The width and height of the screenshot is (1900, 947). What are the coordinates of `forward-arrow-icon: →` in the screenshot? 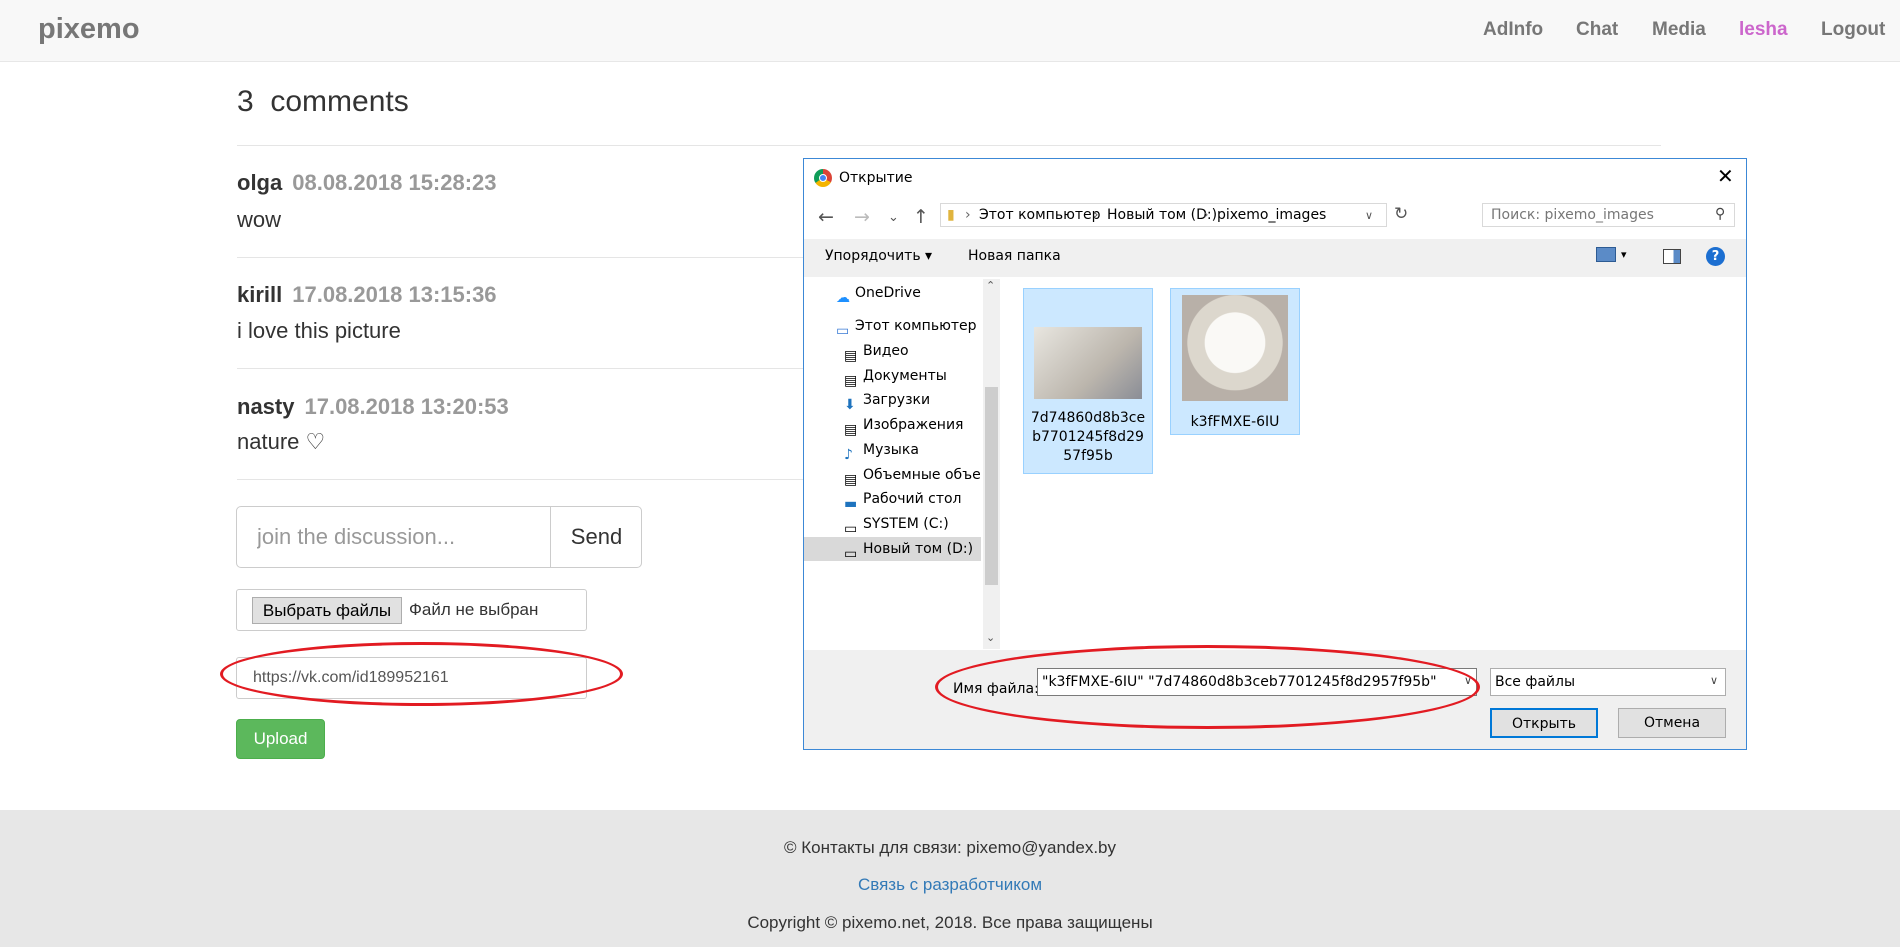 It's located at (862, 217).